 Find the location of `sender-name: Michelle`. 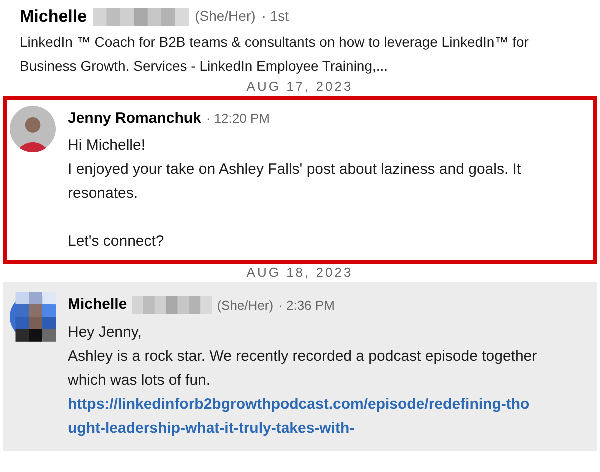

sender-name: Michelle is located at coordinates (98, 305).